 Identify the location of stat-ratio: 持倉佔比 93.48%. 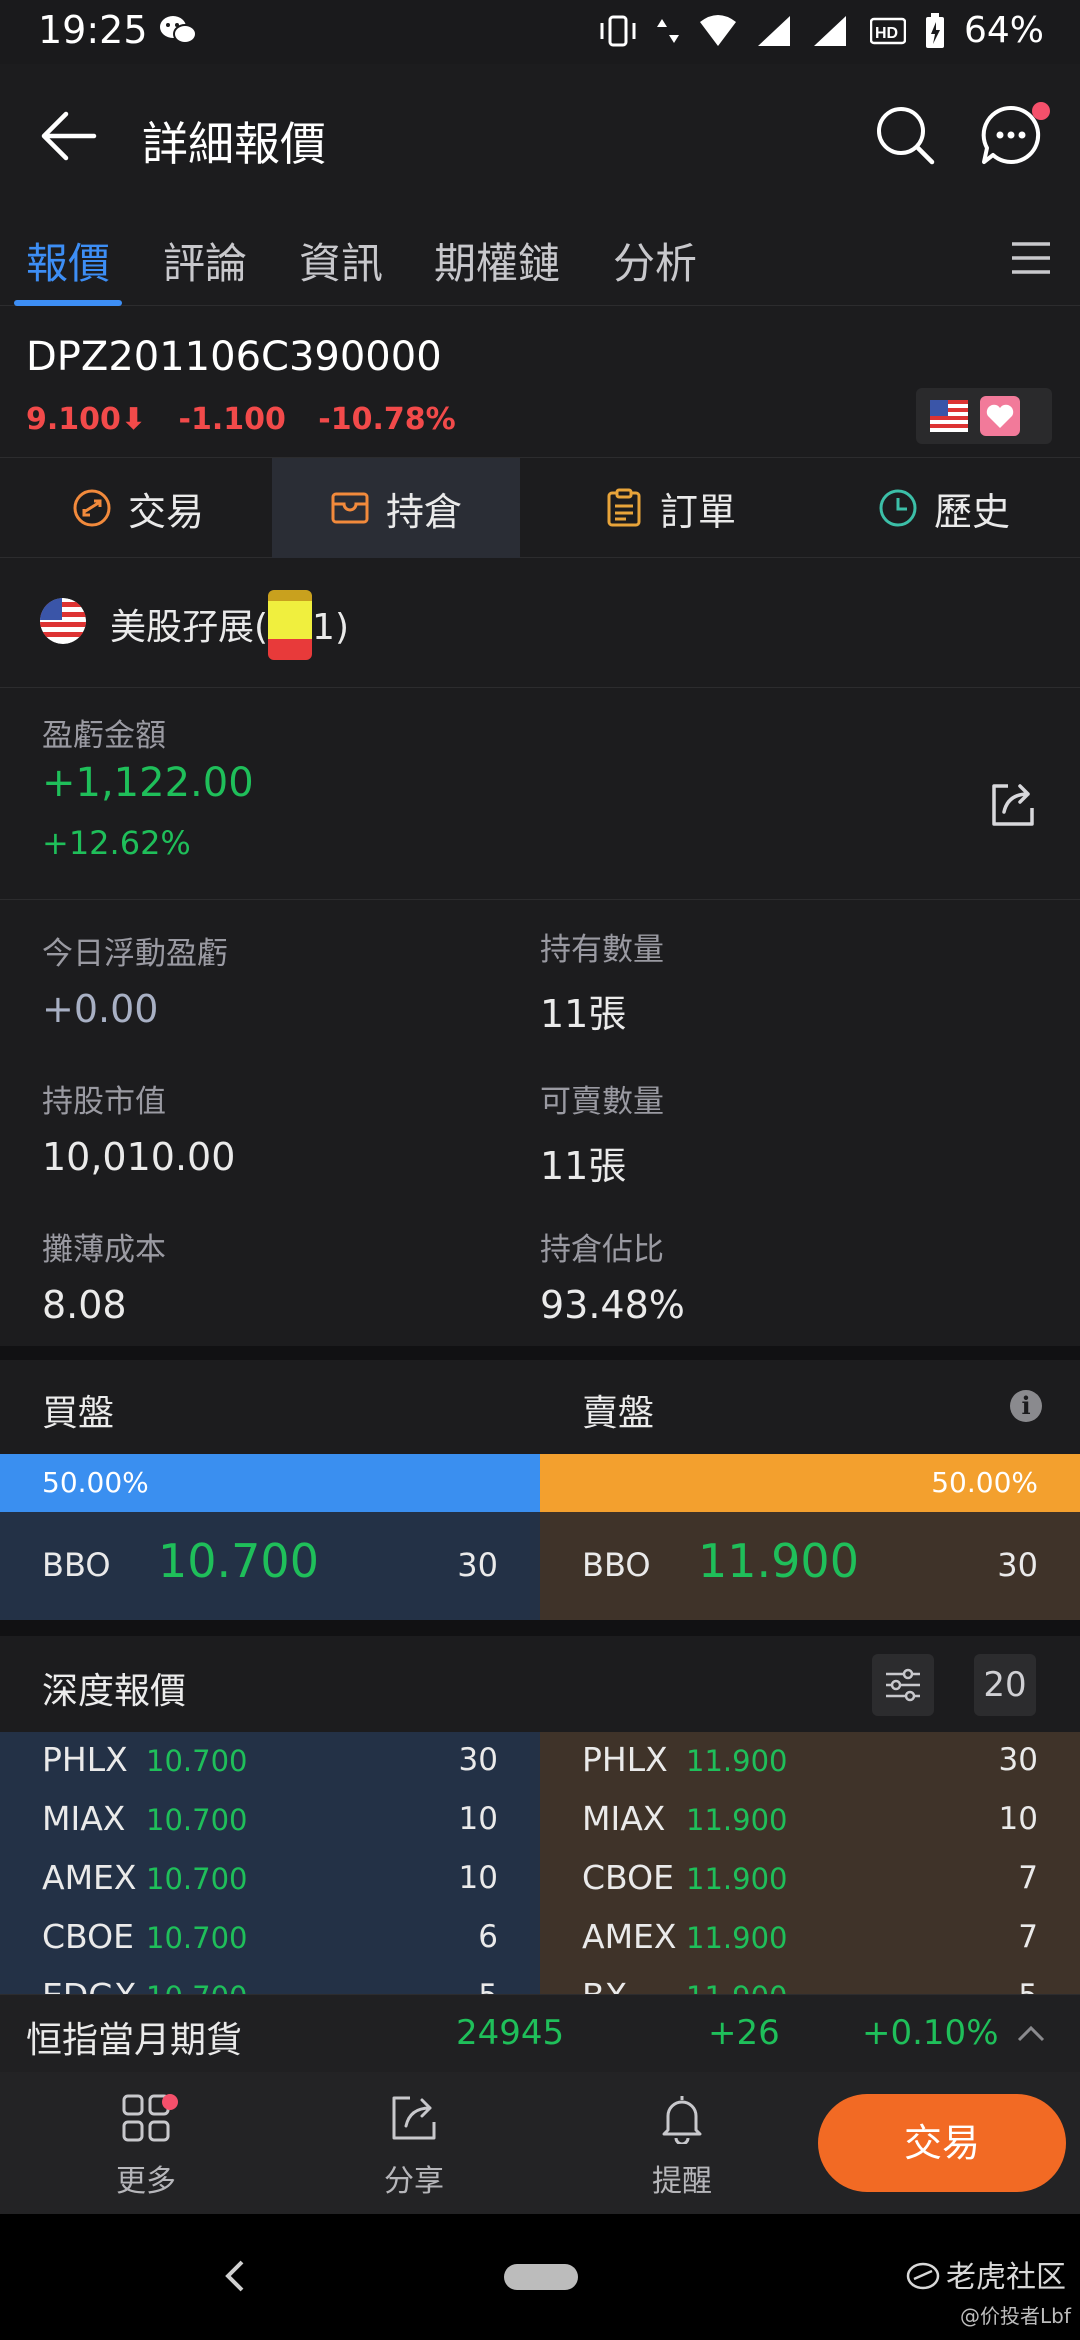
(612, 1275).